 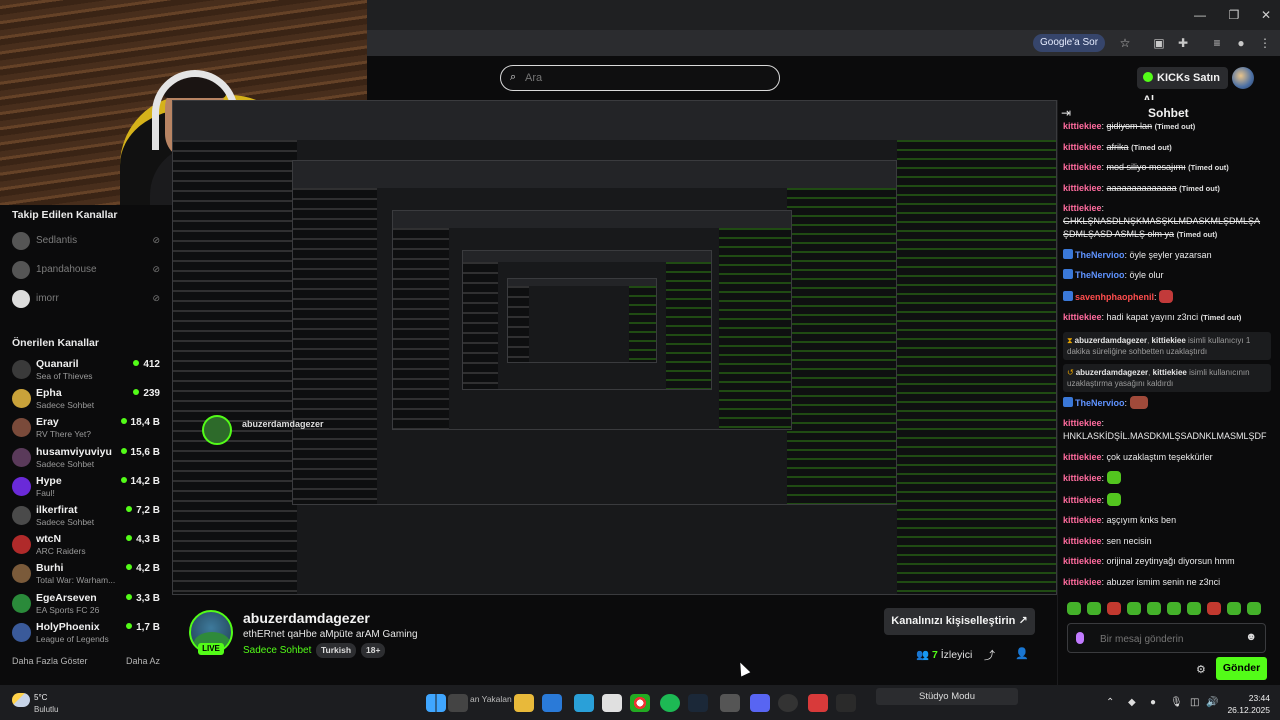 What do you see at coordinates (1069, 43) in the screenshot?
I see `google-sor-button: Google'a Sor` at bounding box center [1069, 43].